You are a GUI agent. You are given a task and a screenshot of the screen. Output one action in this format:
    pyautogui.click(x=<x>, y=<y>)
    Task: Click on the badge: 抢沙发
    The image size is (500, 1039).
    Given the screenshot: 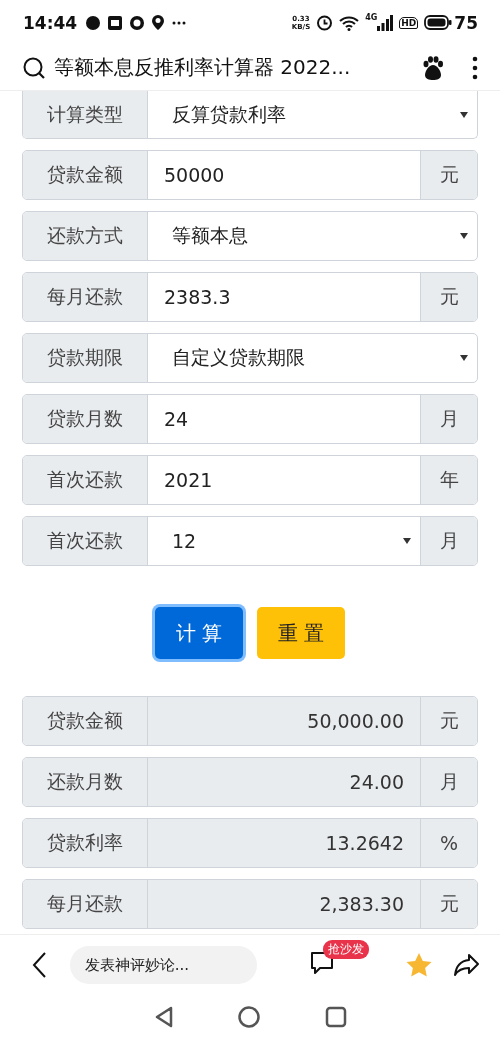 What is the action you would take?
    pyautogui.click(x=345, y=949)
    